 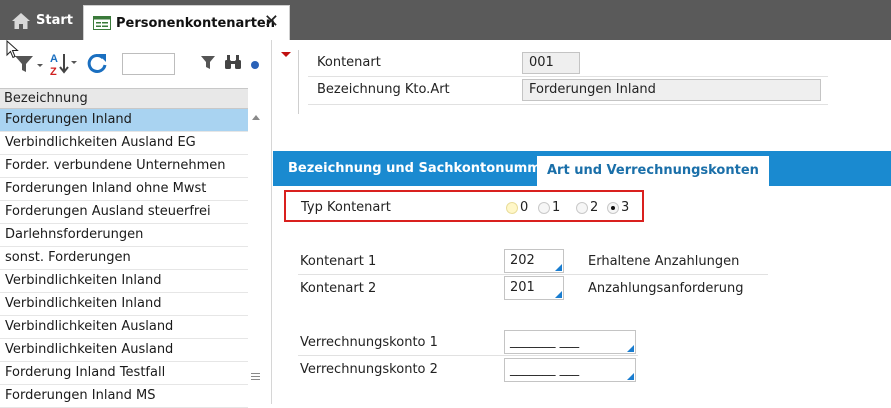 What do you see at coordinates (124, 98) in the screenshot?
I see `column-header-bezeichnung: Bezeichnung` at bounding box center [124, 98].